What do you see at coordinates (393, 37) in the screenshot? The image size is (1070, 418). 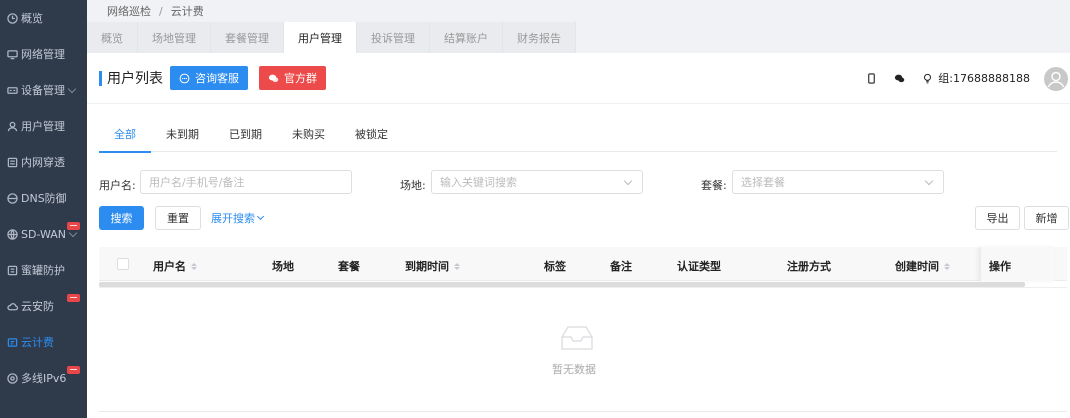 I see `tab-complaint: 投诉管理` at bounding box center [393, 37].